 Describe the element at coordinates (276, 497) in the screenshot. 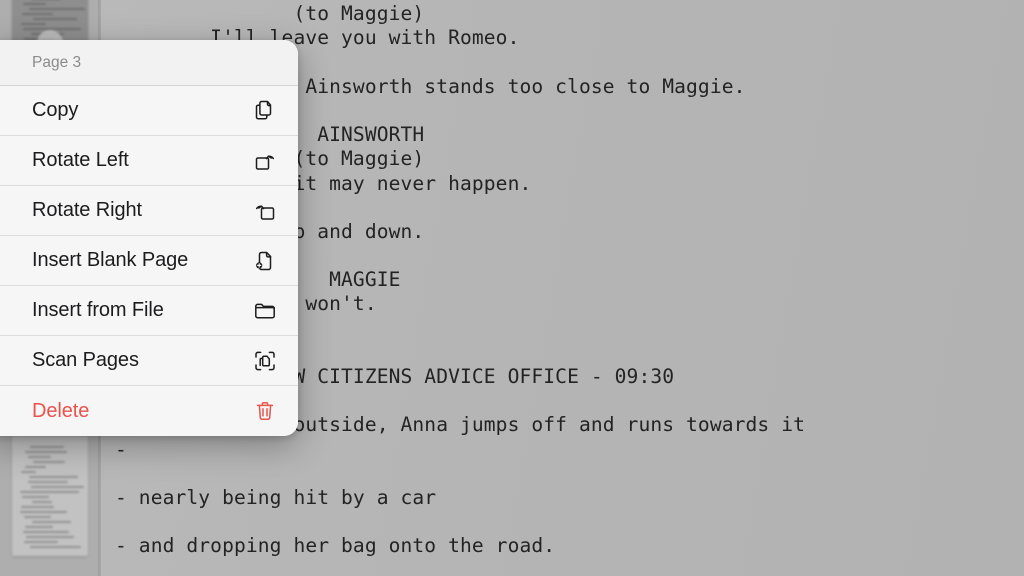

I see `document-line: - nearly being hit by a car` at that location.